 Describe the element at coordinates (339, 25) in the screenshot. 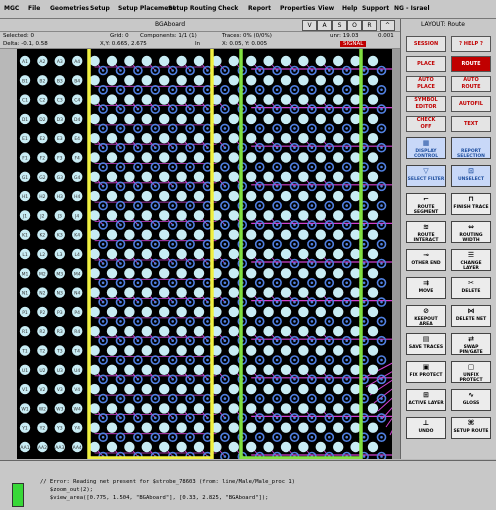

I see `select-button: S` at that location.